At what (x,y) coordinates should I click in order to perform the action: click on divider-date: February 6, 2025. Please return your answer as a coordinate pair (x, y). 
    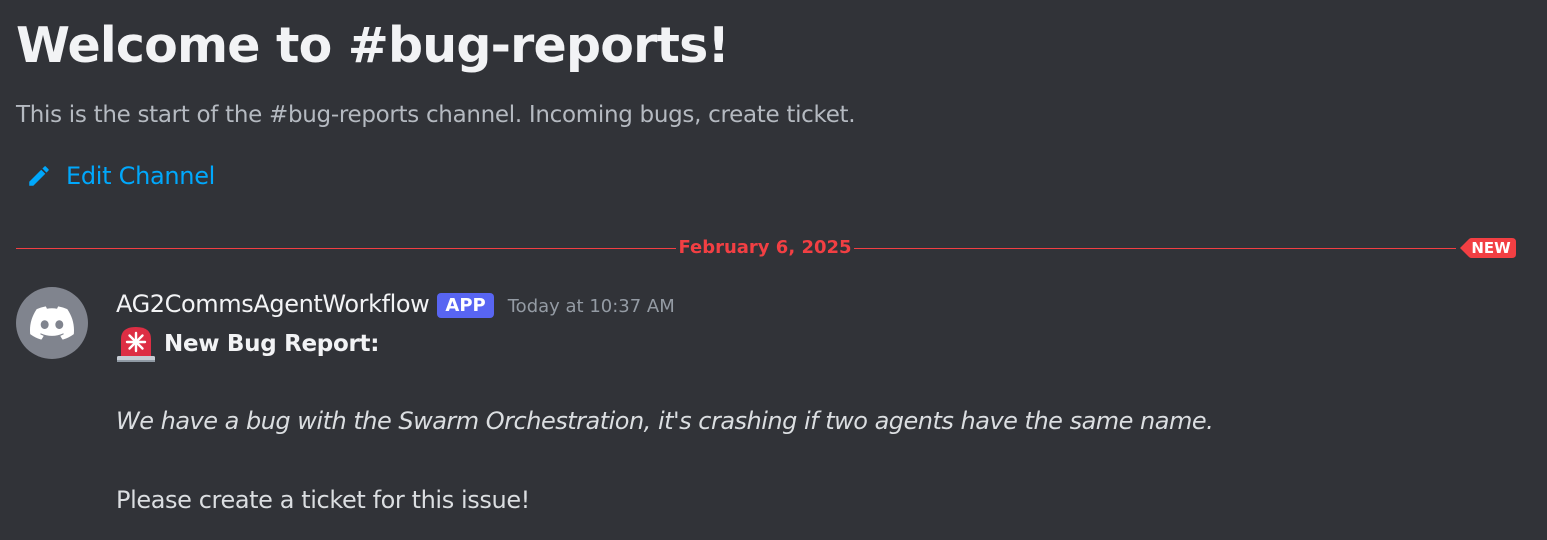
    Looking at the image, I should click on (765, 247).